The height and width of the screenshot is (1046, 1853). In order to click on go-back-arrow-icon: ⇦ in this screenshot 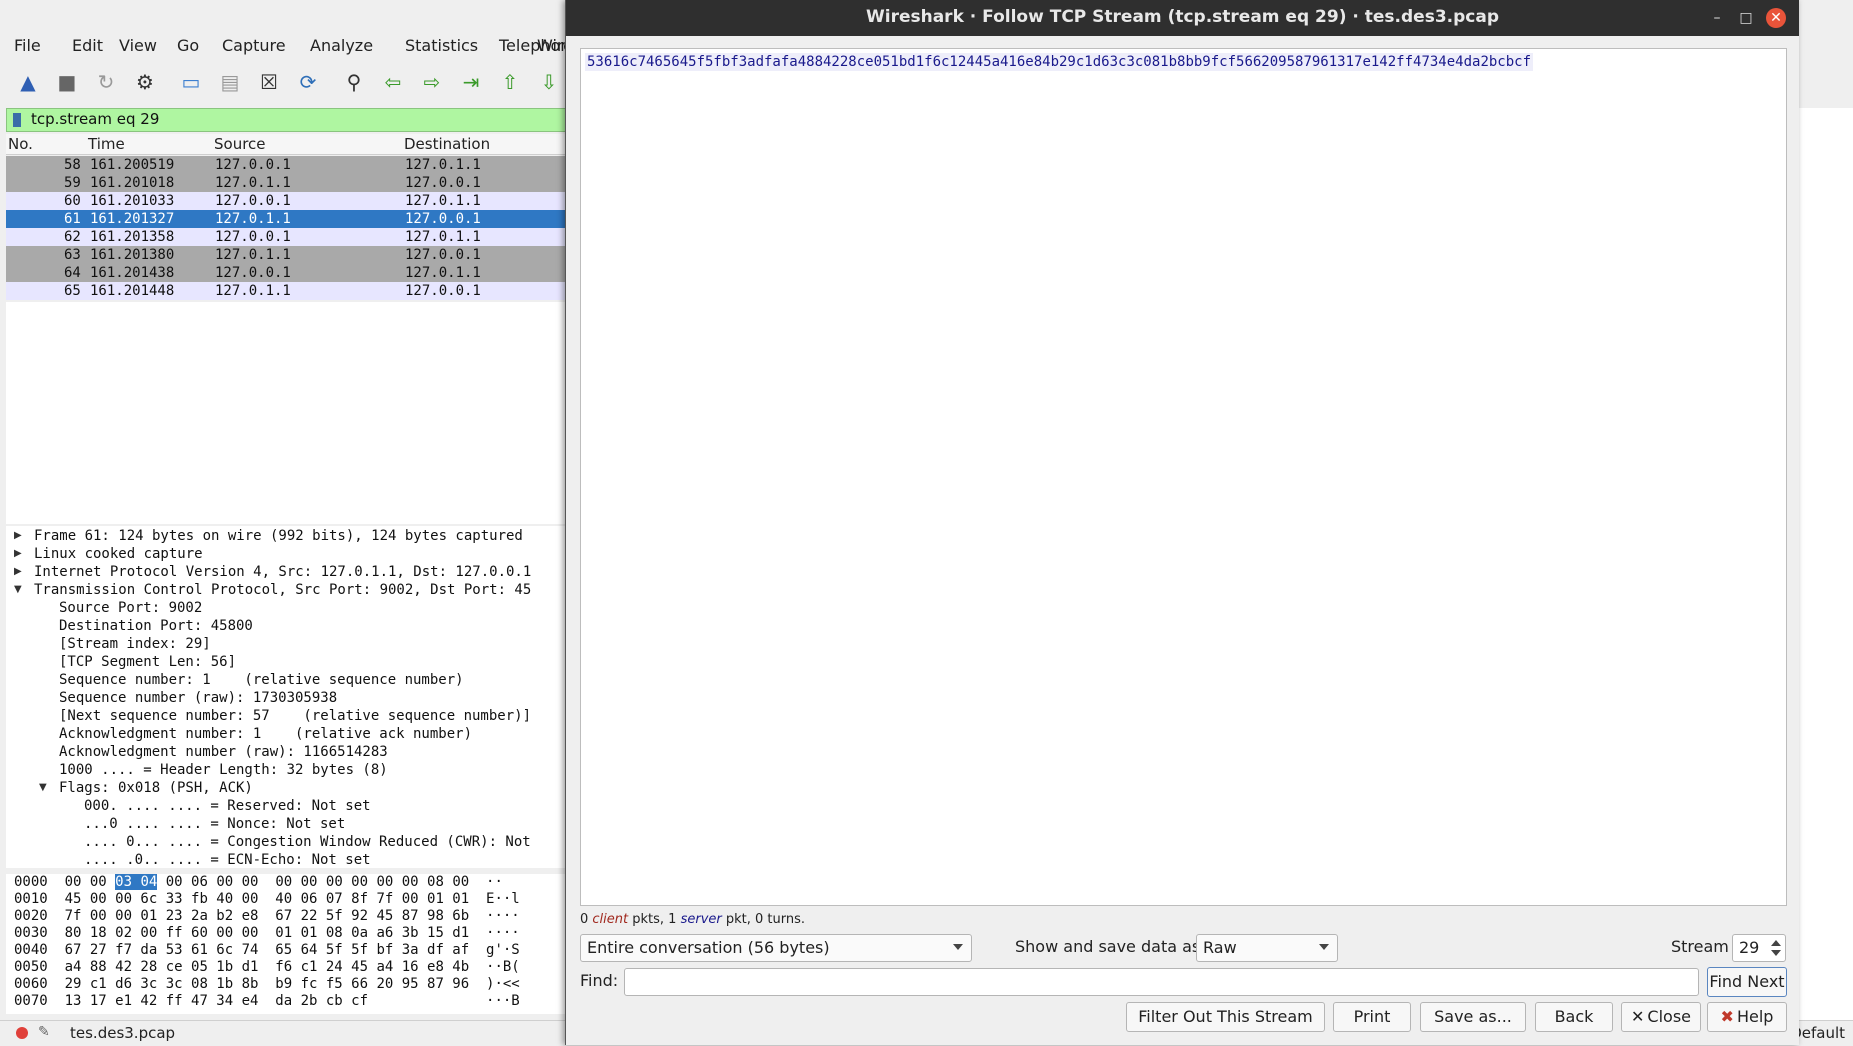, I will do `click(393, 82)`.